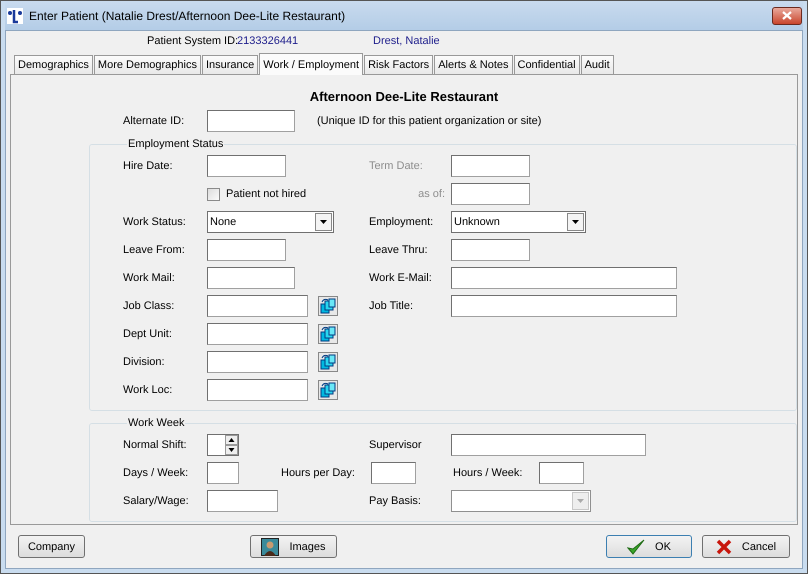 The image size is (808, 574). I want to click on field-label: Job Class:, so click(148, 306).